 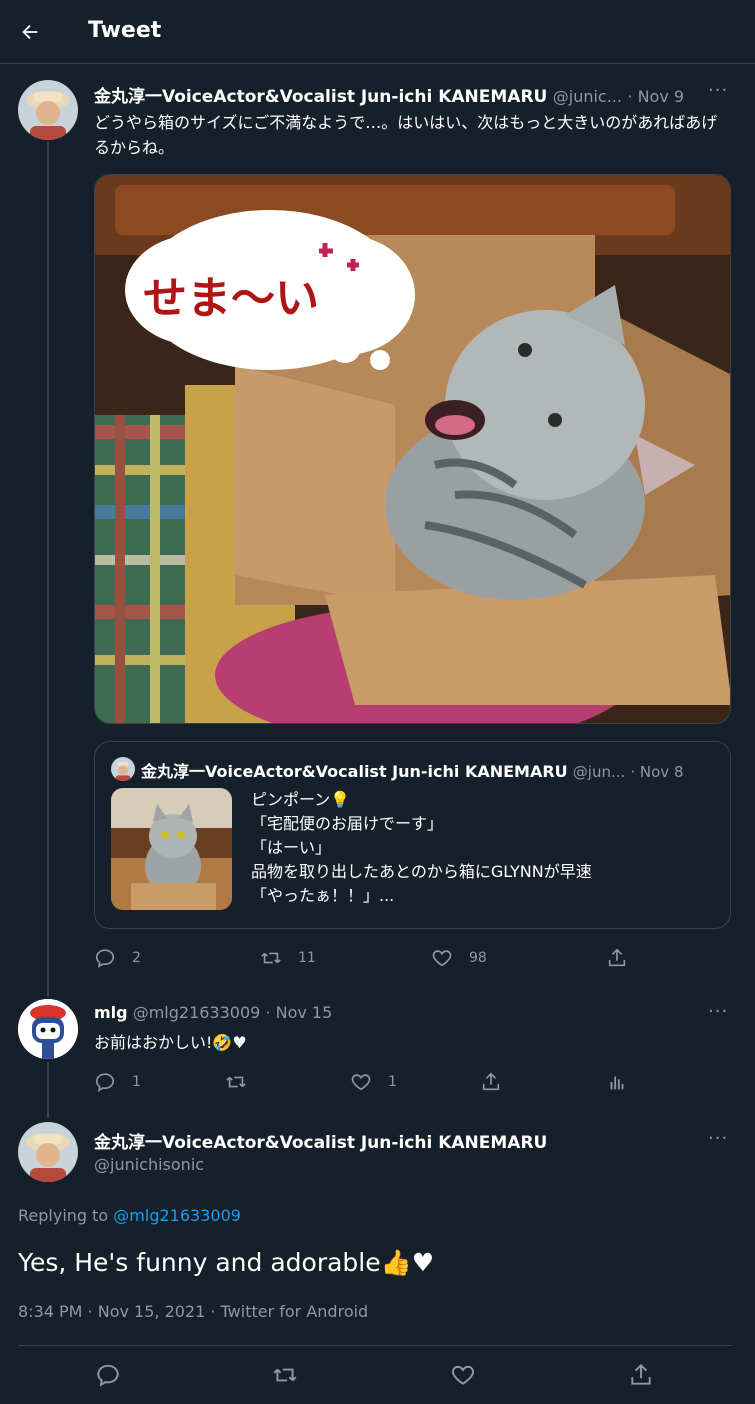 I want to click on back-button, so click(x=30, y=32).